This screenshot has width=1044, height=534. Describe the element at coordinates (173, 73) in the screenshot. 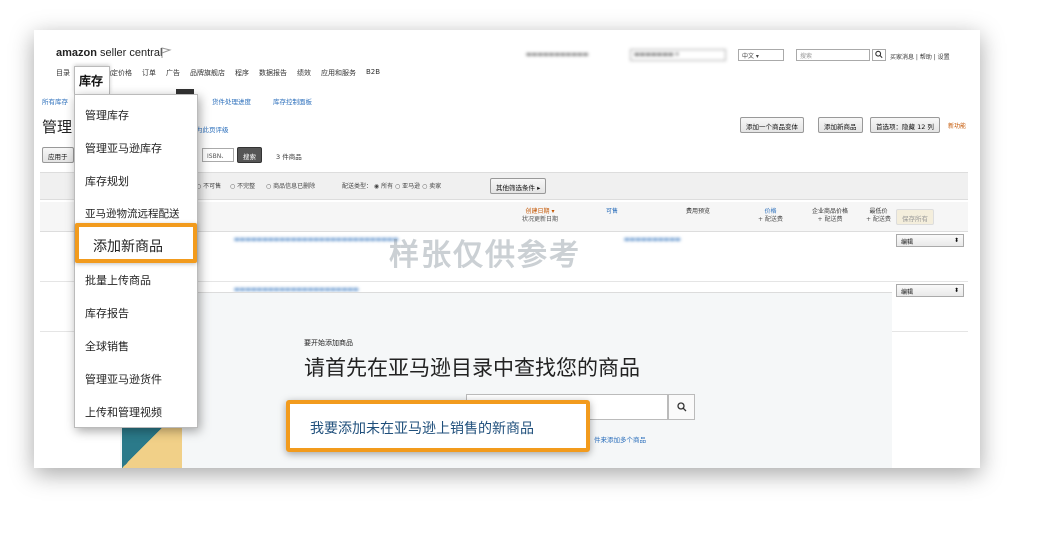

I see `nav-ads: 广告` at that location.